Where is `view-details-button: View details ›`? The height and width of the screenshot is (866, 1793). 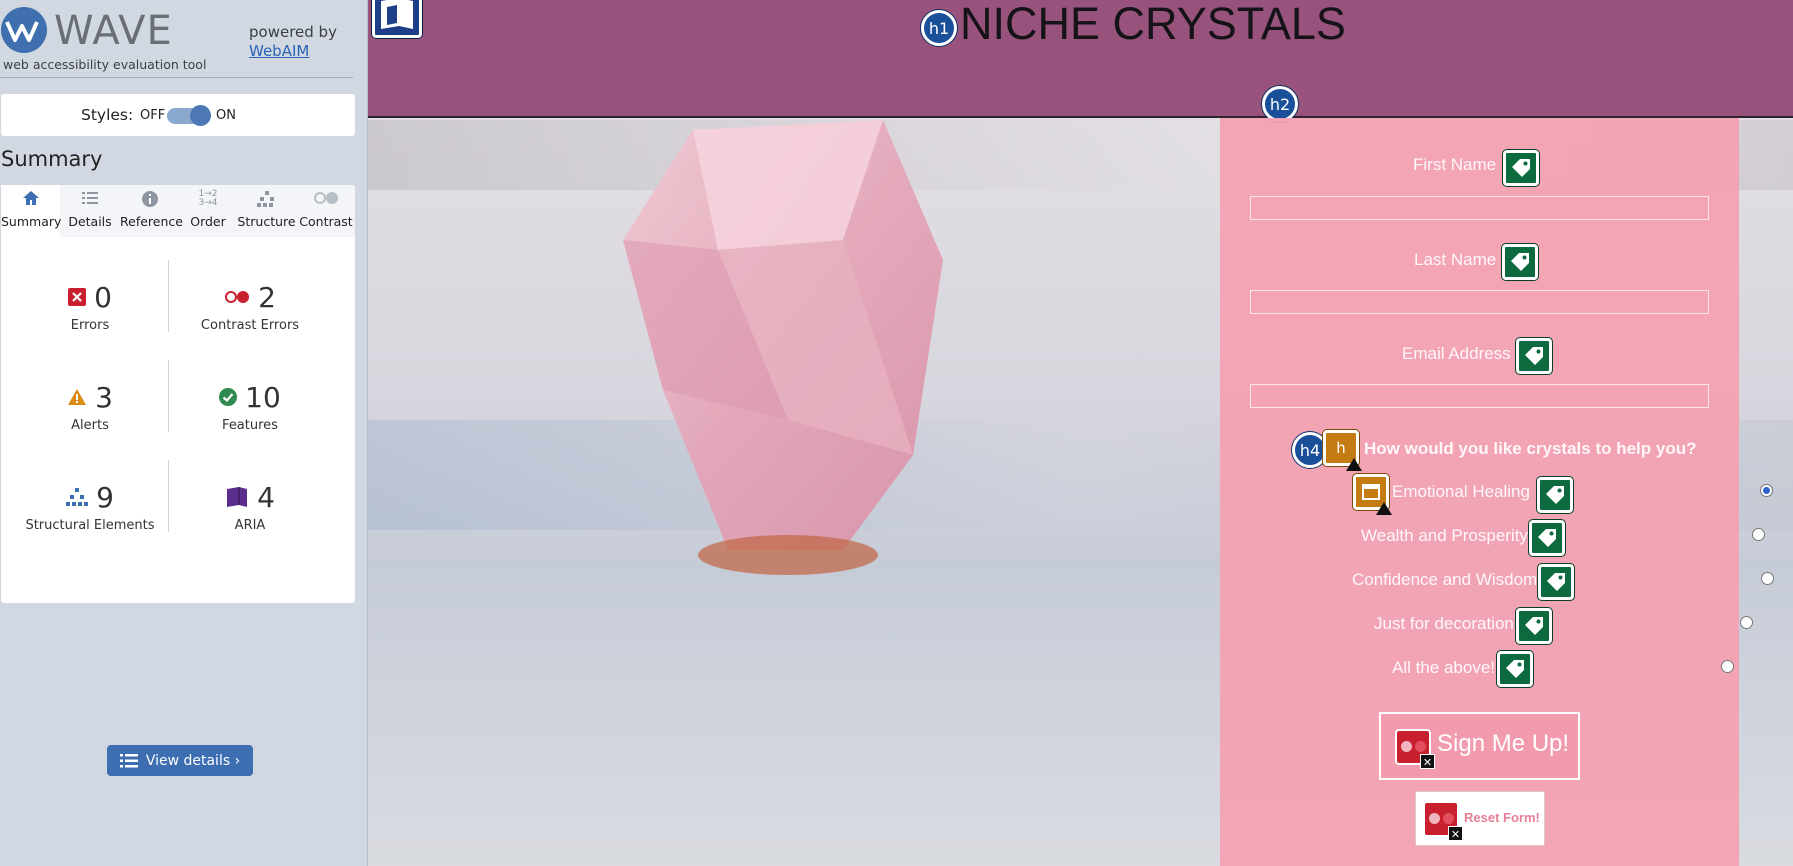
view-details-button: View details › is located at coordinates (180, 760).